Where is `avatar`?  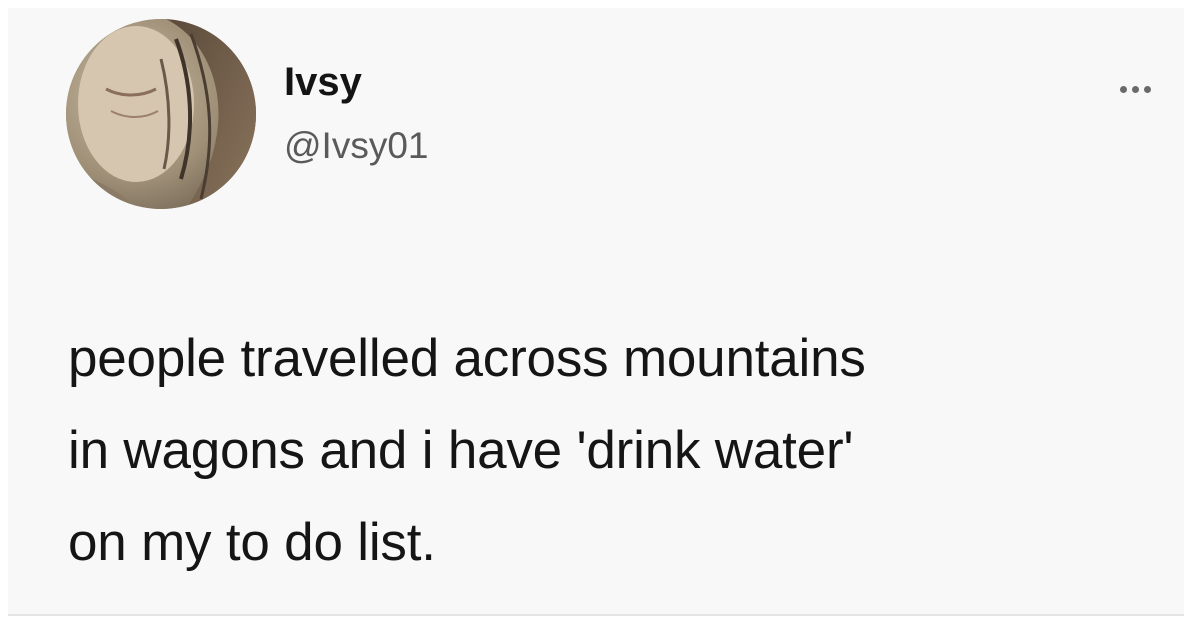
avatar is located at coordinates (161, 114).